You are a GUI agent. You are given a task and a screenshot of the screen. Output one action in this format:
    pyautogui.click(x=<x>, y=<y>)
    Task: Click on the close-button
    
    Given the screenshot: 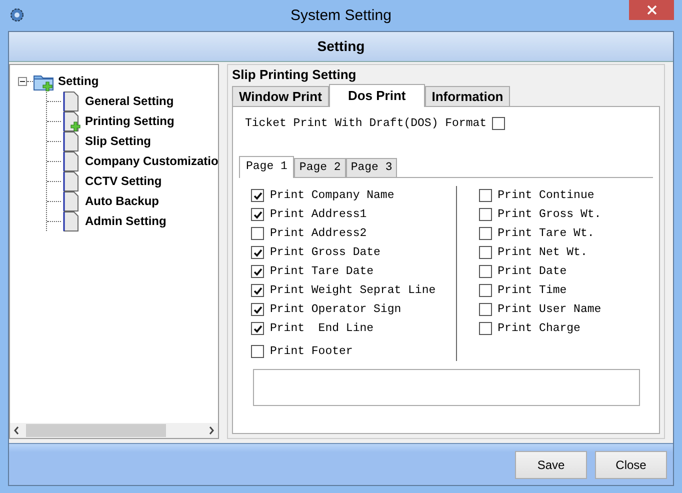 What is the action you would take?
    pyautogui.click(x=651, y=10)
    